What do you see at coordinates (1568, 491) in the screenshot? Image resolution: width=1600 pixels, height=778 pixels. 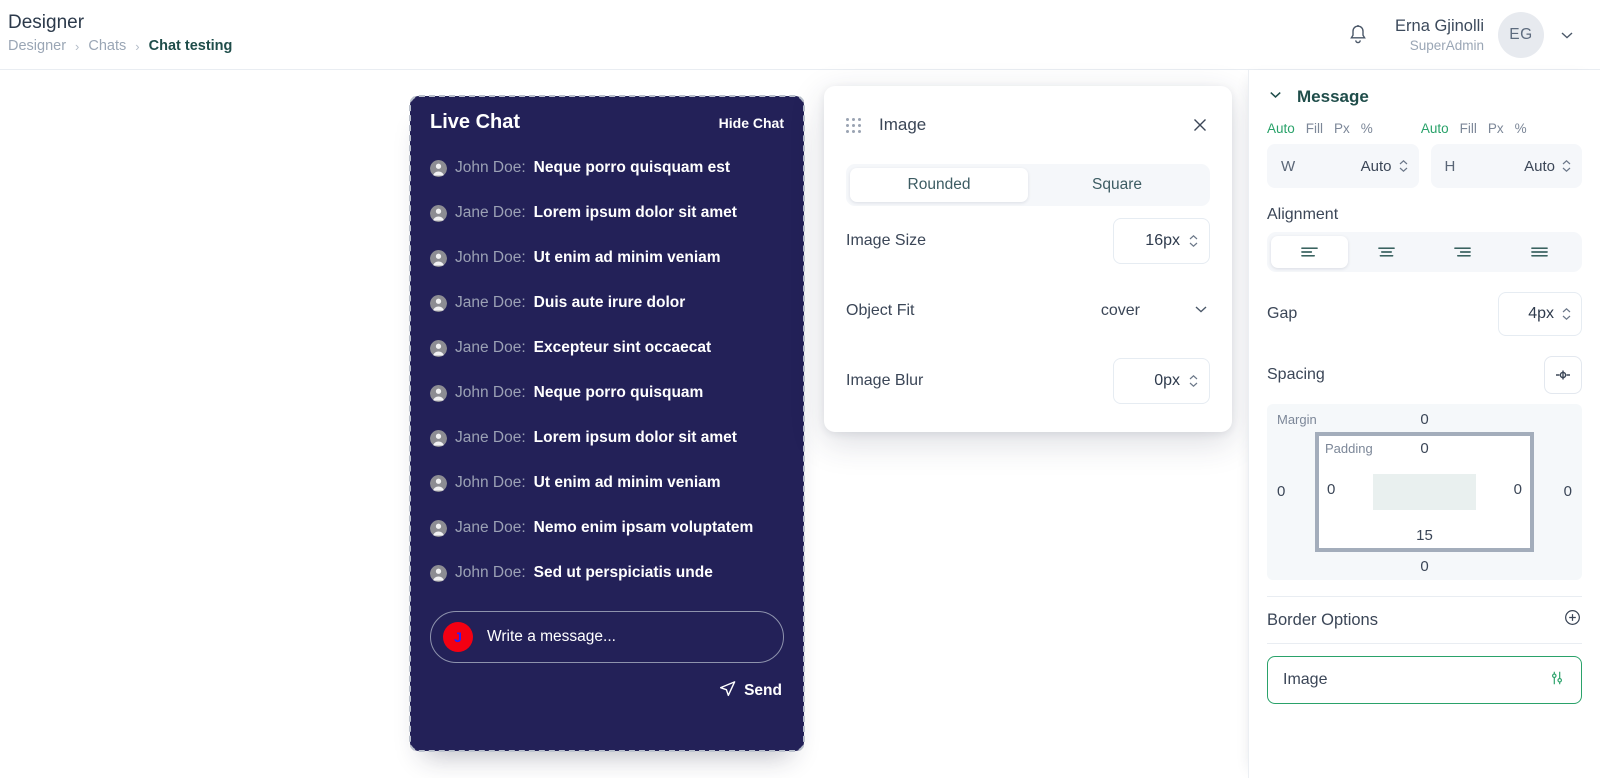 I see `margin-right-value: 0` at bounding box center [1568, 491].